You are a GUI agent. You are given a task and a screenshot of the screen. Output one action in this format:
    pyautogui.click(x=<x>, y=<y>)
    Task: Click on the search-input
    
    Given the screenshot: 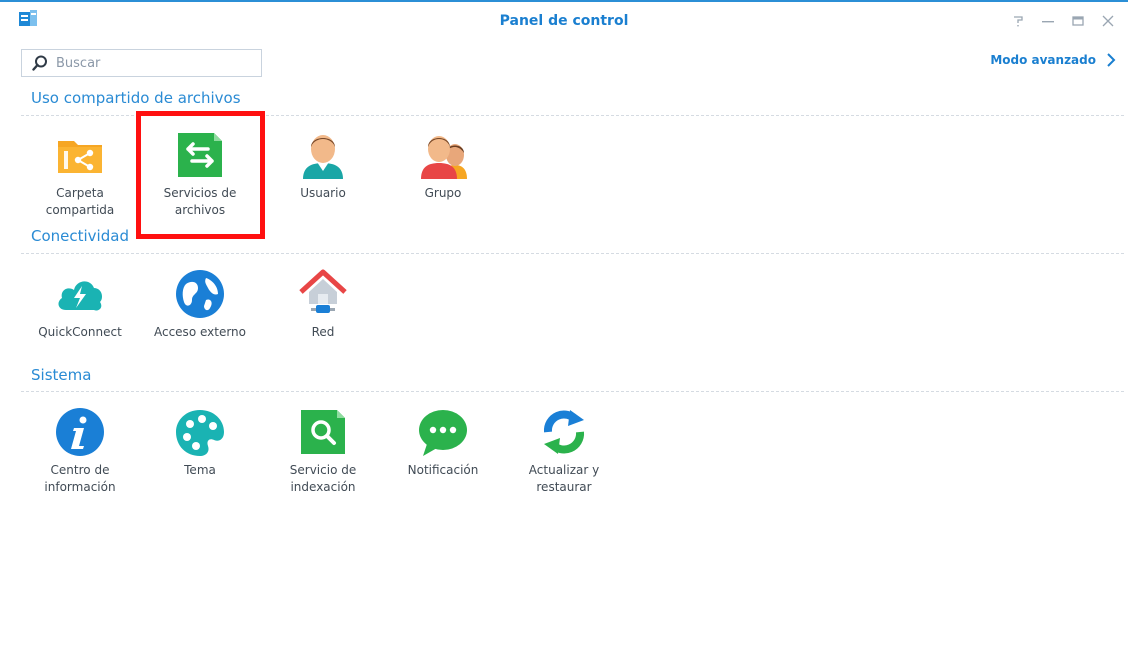 What is the action you would take?
    pyautogui.click(x=153, y=63)
    